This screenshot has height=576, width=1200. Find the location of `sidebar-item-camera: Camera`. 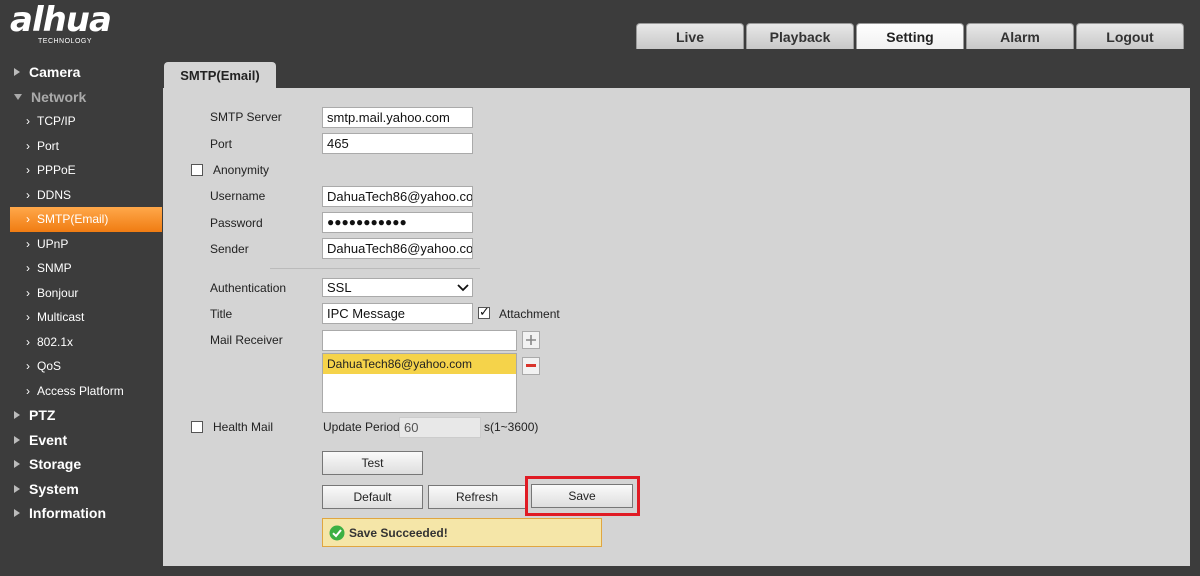

sidebar-item-camera: Camera is located at coordinates (81, 72).